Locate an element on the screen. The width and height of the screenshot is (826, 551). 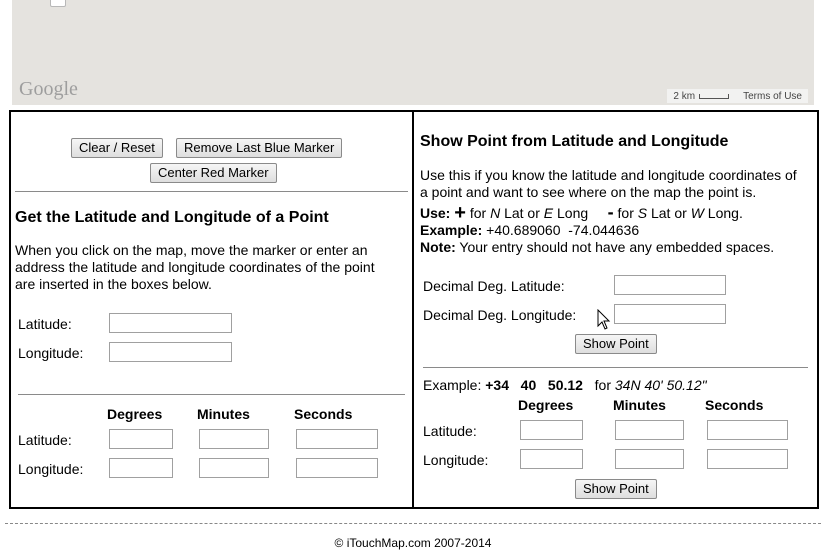
copyright-text: © iTouchMap.com 2007-2014 is located at coordinates (413, 543).